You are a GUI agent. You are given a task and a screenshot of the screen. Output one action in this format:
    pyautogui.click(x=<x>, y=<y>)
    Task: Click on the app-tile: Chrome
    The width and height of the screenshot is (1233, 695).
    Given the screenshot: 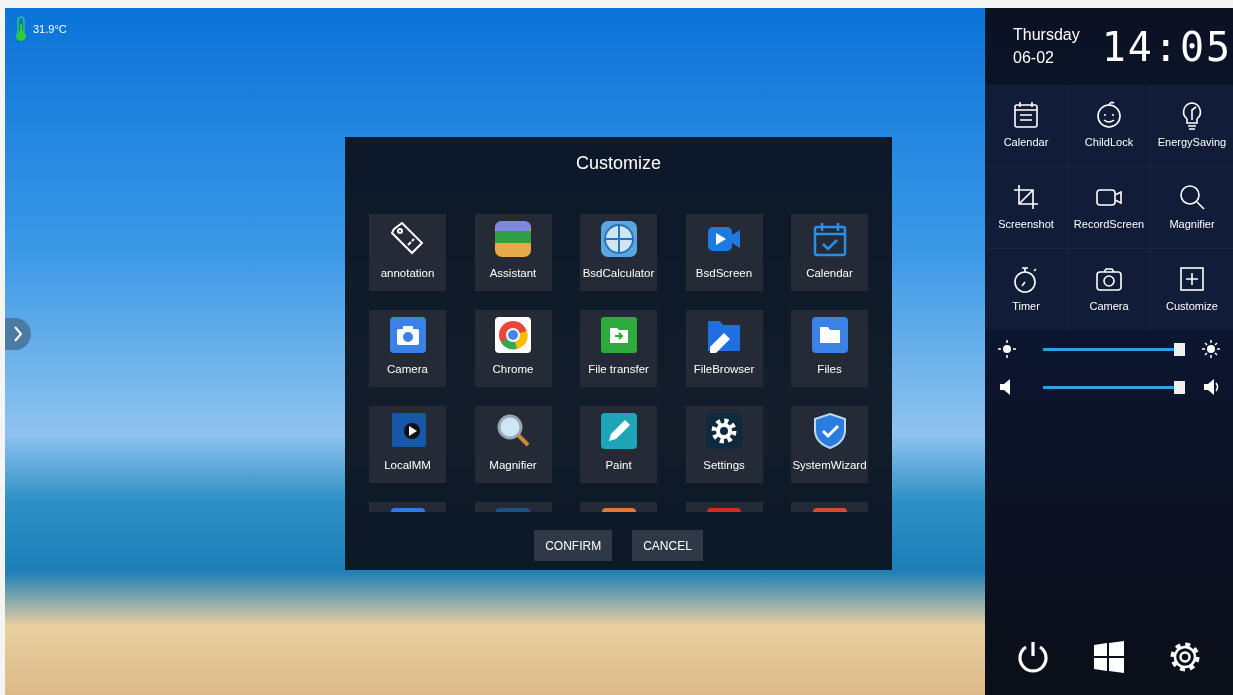 What is the action you would take?
    pyautogui.click(x=513, y=348)
    